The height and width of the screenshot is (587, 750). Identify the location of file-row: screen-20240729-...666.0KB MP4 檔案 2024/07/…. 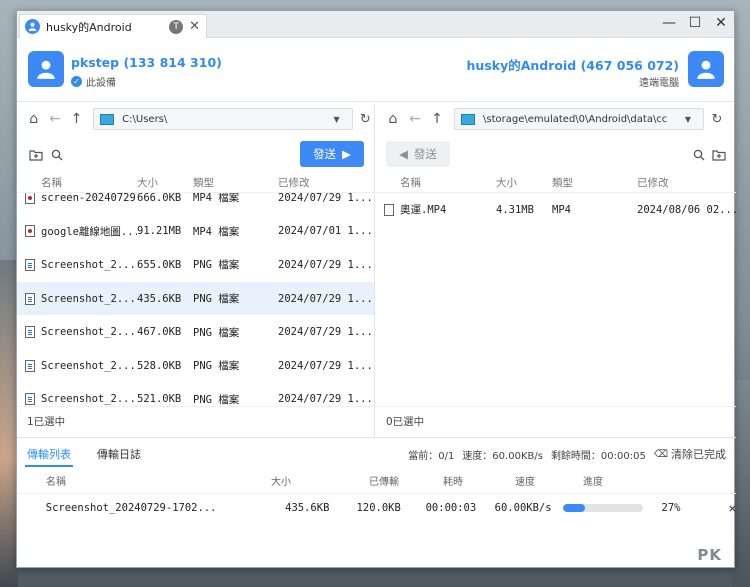
(195, 204).